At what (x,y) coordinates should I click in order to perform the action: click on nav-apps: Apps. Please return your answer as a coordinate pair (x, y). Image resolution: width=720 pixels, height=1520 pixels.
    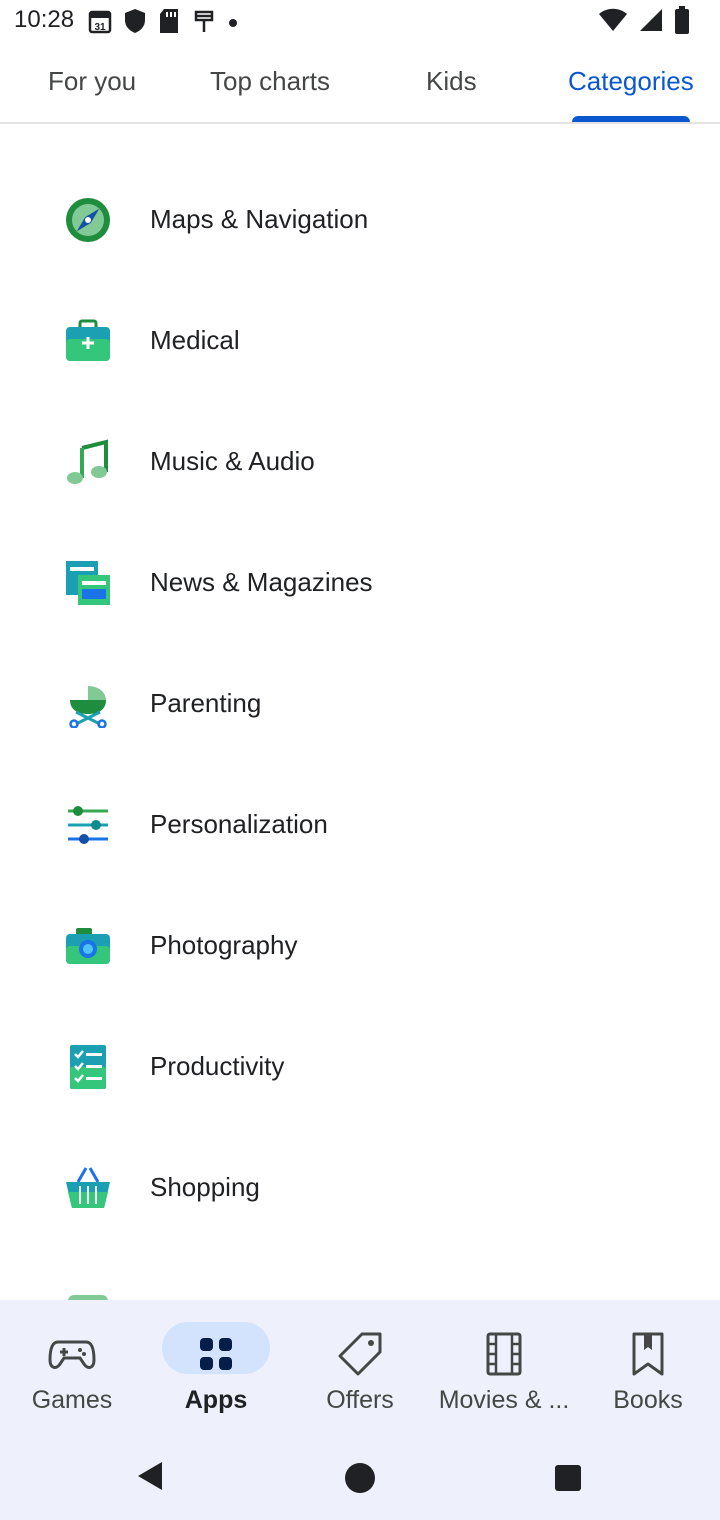
    Looking at the image, I should click on (216, 1365).